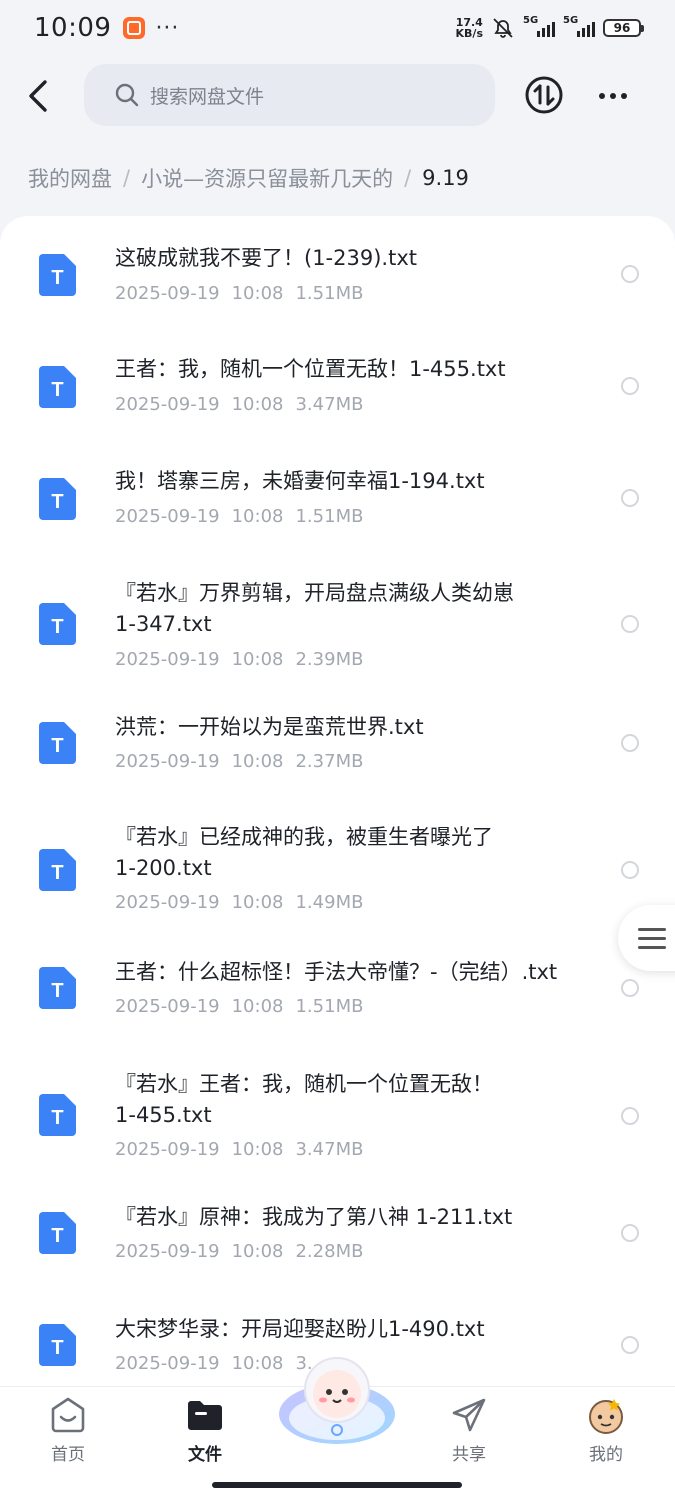  I want to click on file-name: 『若水』万界剪辑，开局盘点满级人类幼崽 1-347.txt, so click(355, 609).